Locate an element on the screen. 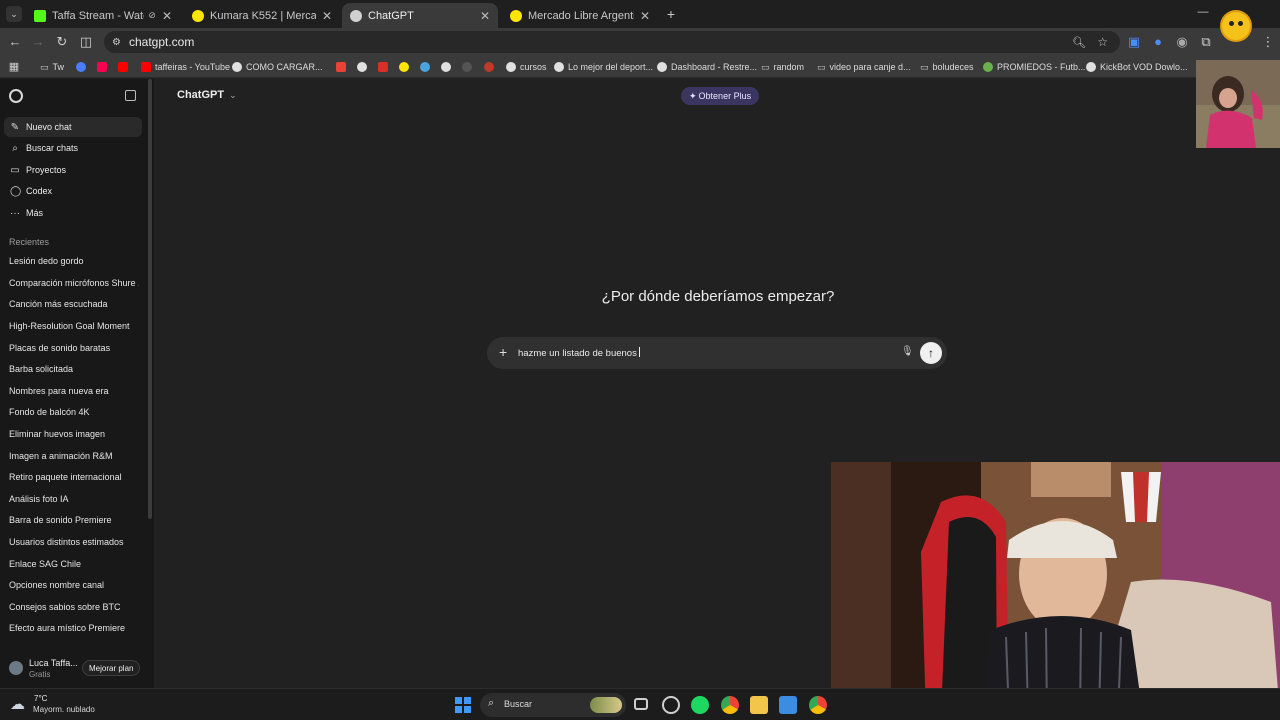 The width and height of the screenshot is (1280, 720). extension-icon: ◉ is located at coordinates (1182, 42).